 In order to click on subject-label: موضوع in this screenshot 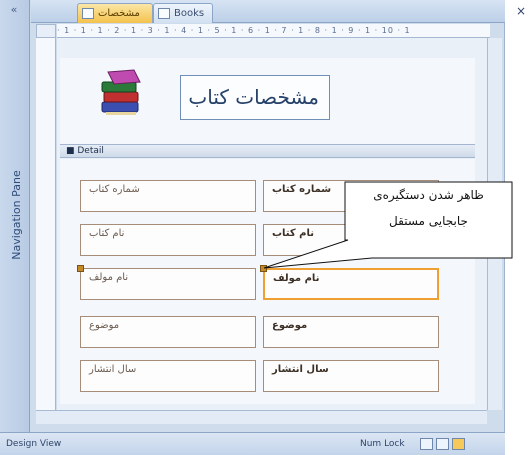, I will do `click(168, 332)`.